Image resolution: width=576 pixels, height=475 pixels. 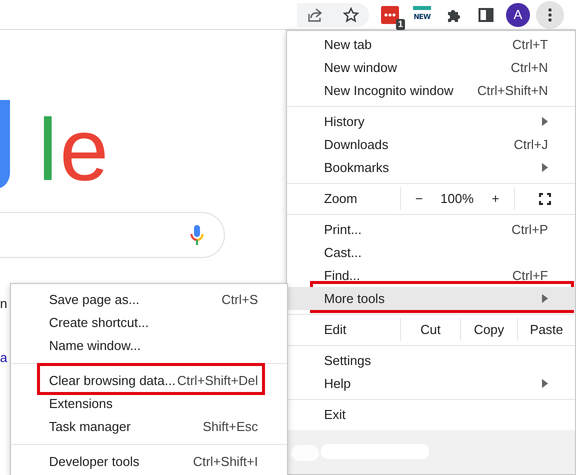 I want to click on menu-item: More tools, so click(x=431, y=298).